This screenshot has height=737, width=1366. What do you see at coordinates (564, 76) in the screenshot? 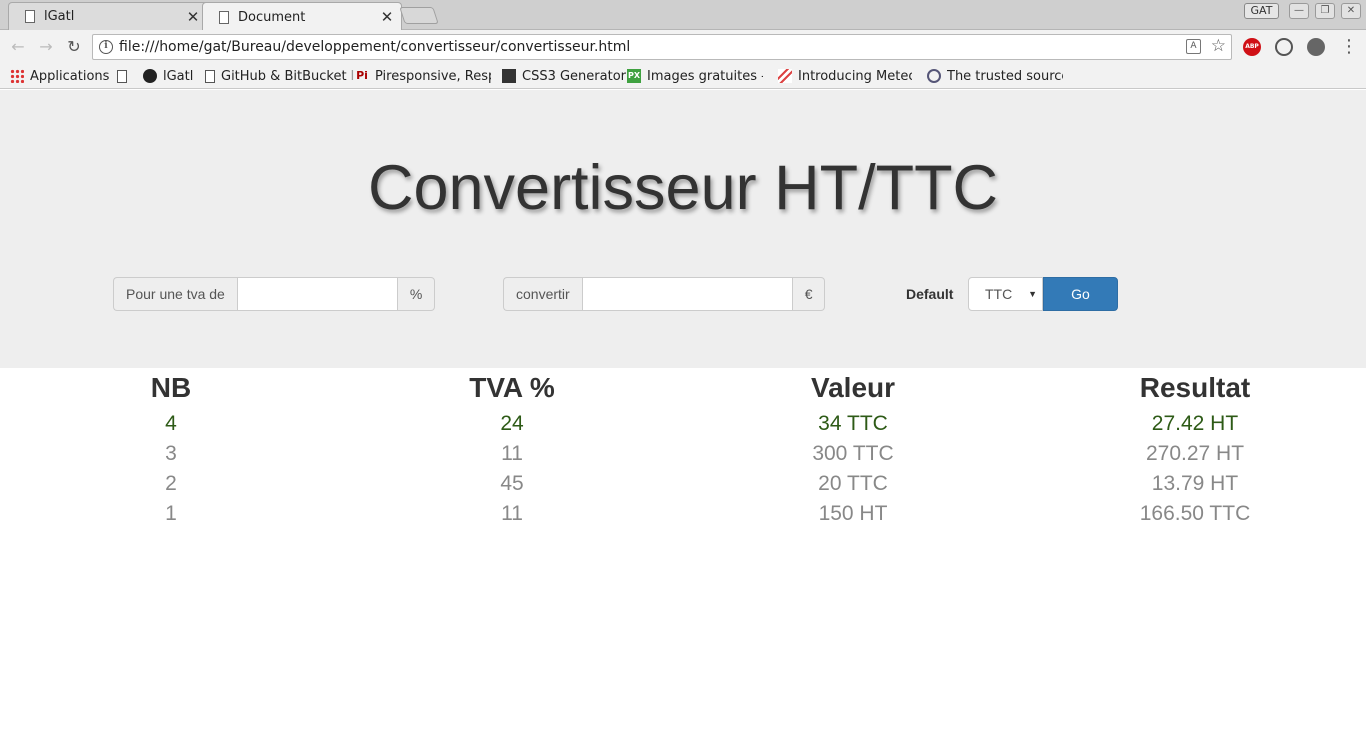
I see `bookmark-css3-generator: CSS3 Generator` at bounding box center [564, 76].